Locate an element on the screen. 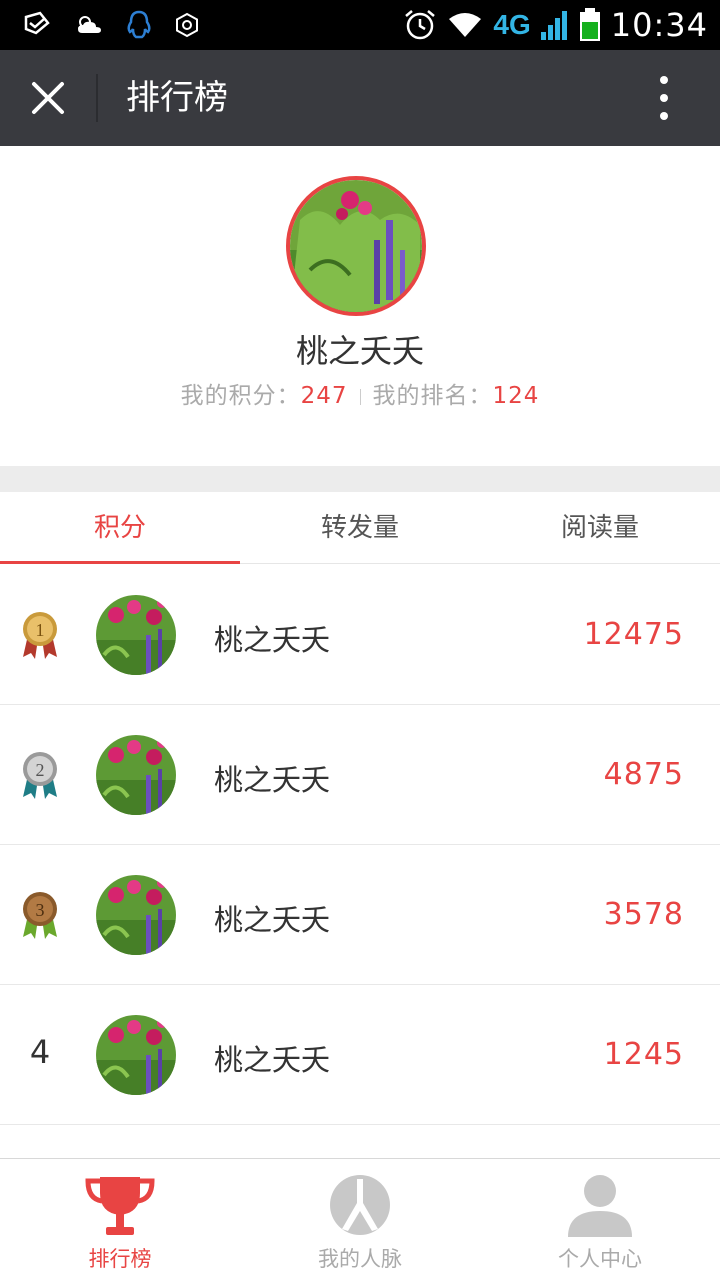 The width and height of the screenshot is (720, 1280). profile-stats: 我的积分：247 我的排名：124 is located at coordinates (360, 393).